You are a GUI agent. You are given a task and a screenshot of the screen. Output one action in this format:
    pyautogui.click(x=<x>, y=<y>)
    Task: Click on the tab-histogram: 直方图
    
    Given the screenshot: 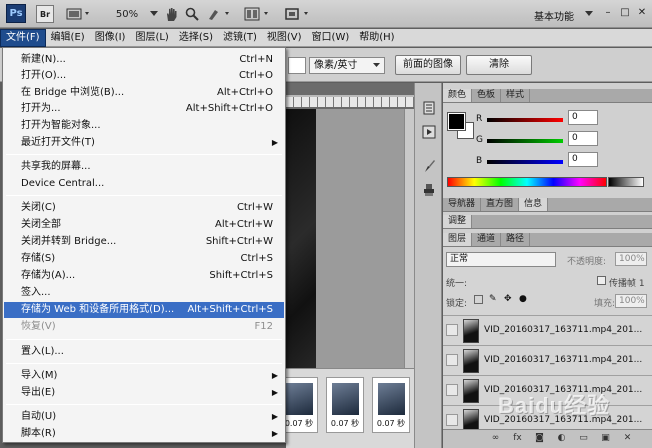 What is the action you would take?
    pyautogui.click(x=500, y=204)
    